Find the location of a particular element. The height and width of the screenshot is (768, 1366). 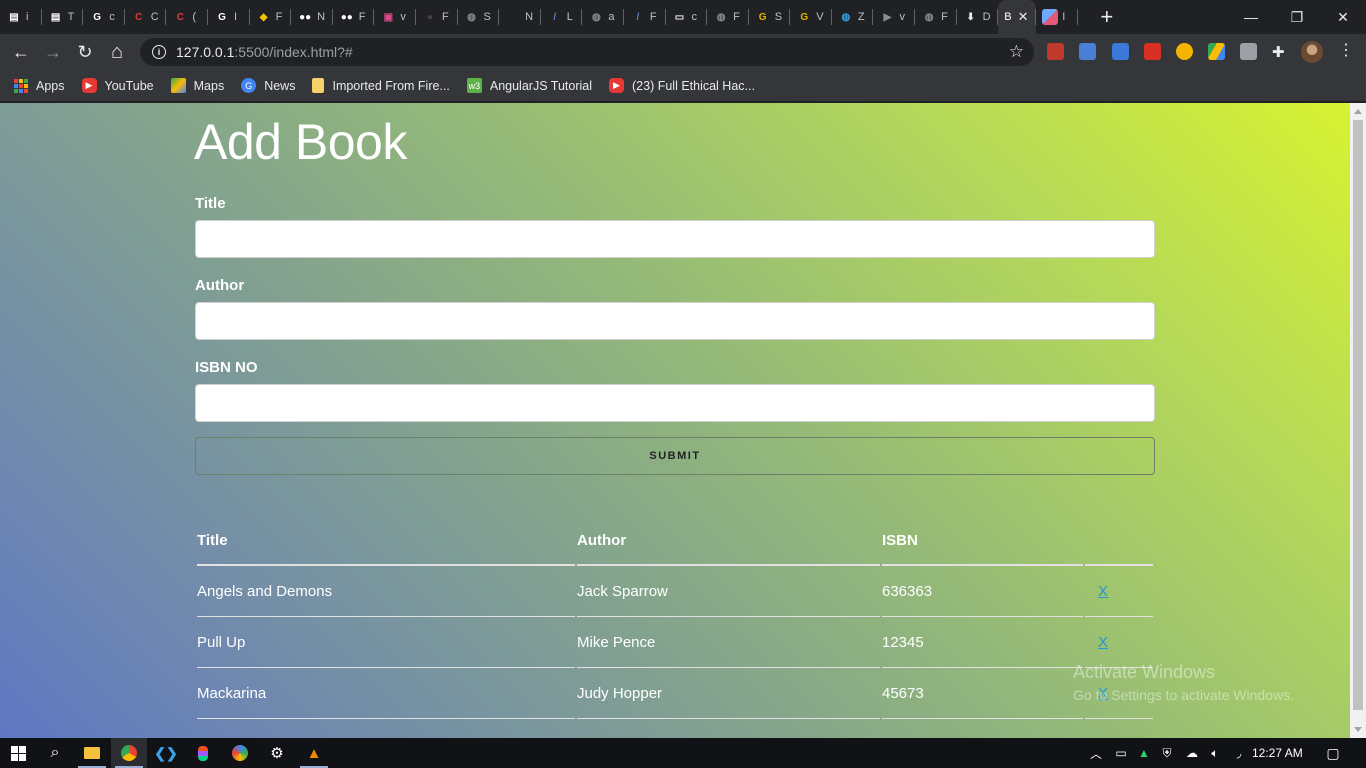

bookmark-news: G News is located at coordinates (268, 85).